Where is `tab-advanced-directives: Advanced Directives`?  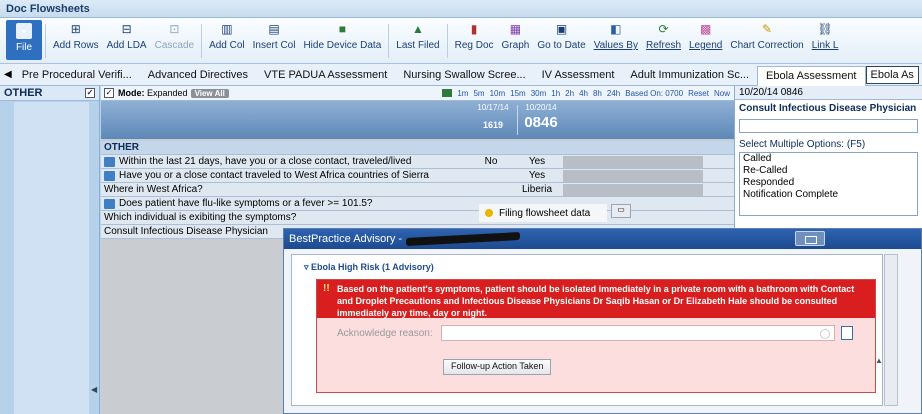 tab-advanced-directives: Advanced Directives is located at coordinates (198, 75).